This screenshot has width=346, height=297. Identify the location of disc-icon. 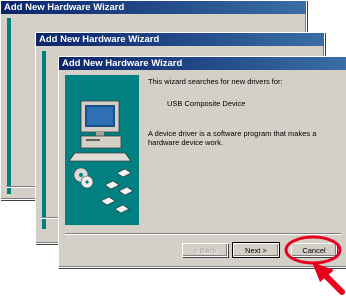
(83, 178).